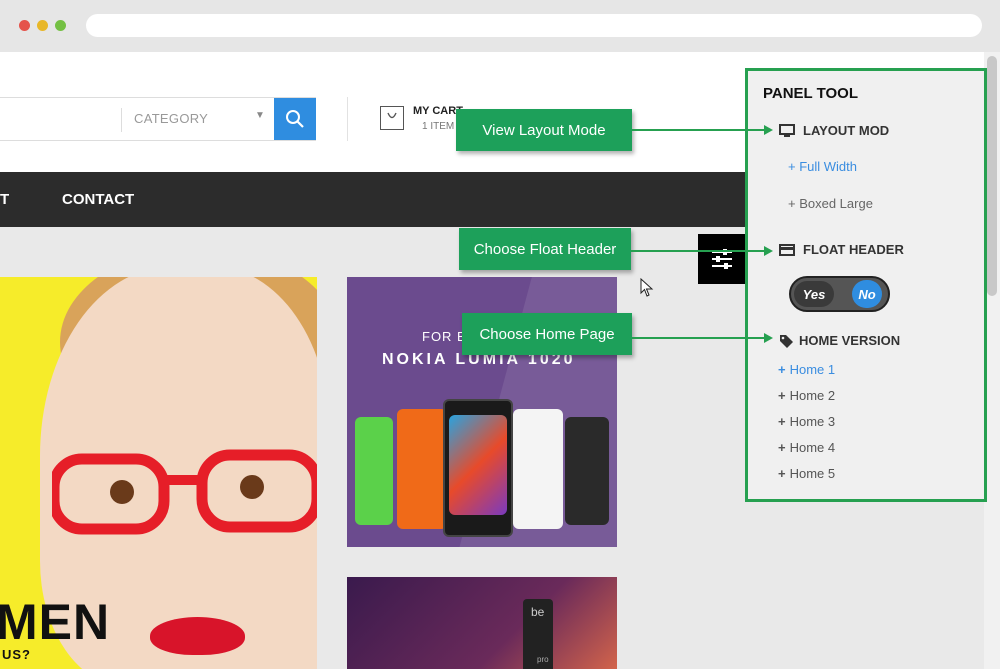 The width and height of the screenshot is (1000, 669). Describe the element at coordinates (121, 120) in the screenshot. I see `search-divider` at that location.